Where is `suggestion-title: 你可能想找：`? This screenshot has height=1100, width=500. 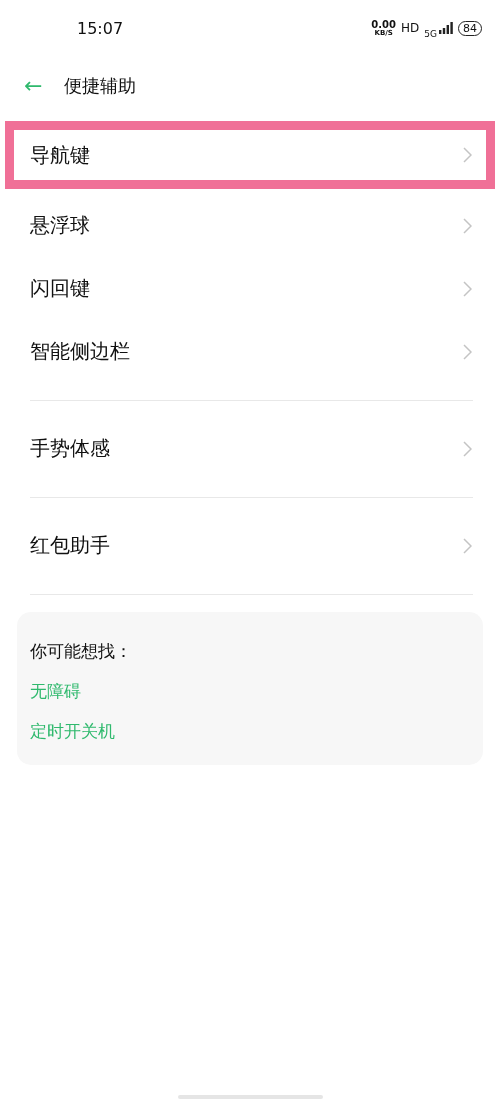
suggestion-title: 你可能想找： is located at coordinates (81, 651).